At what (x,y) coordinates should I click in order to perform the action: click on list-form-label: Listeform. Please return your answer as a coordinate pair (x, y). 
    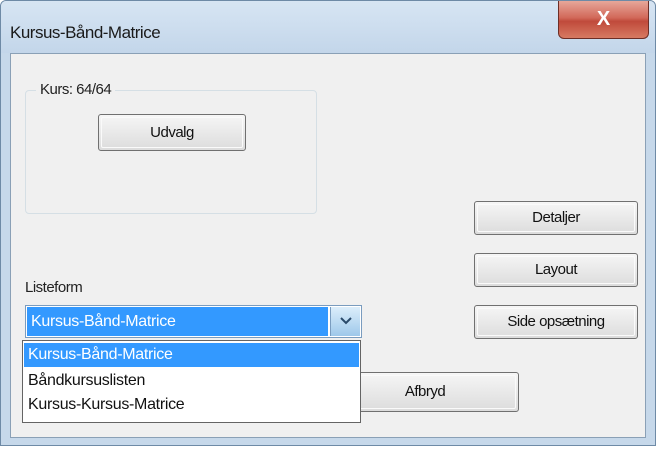
    Looking at the image, I should click on (54, 287).